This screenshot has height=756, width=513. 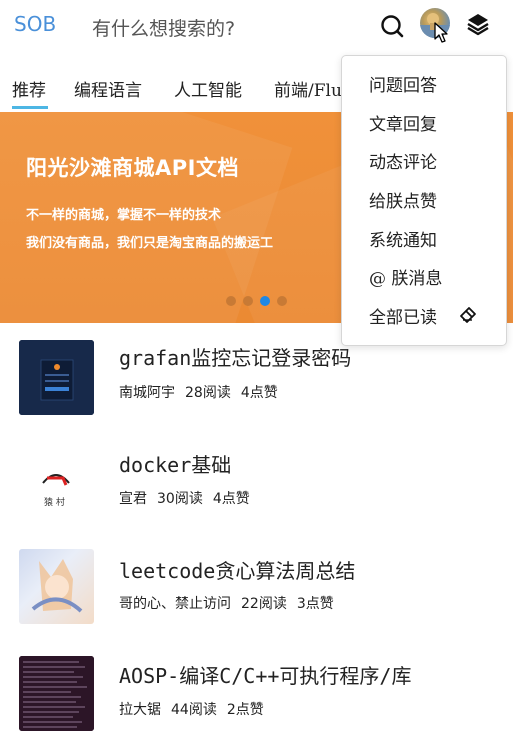 I want to click on article-meta: 南城阿宇 28阅读 4点赞, so click(x=203, y=392).